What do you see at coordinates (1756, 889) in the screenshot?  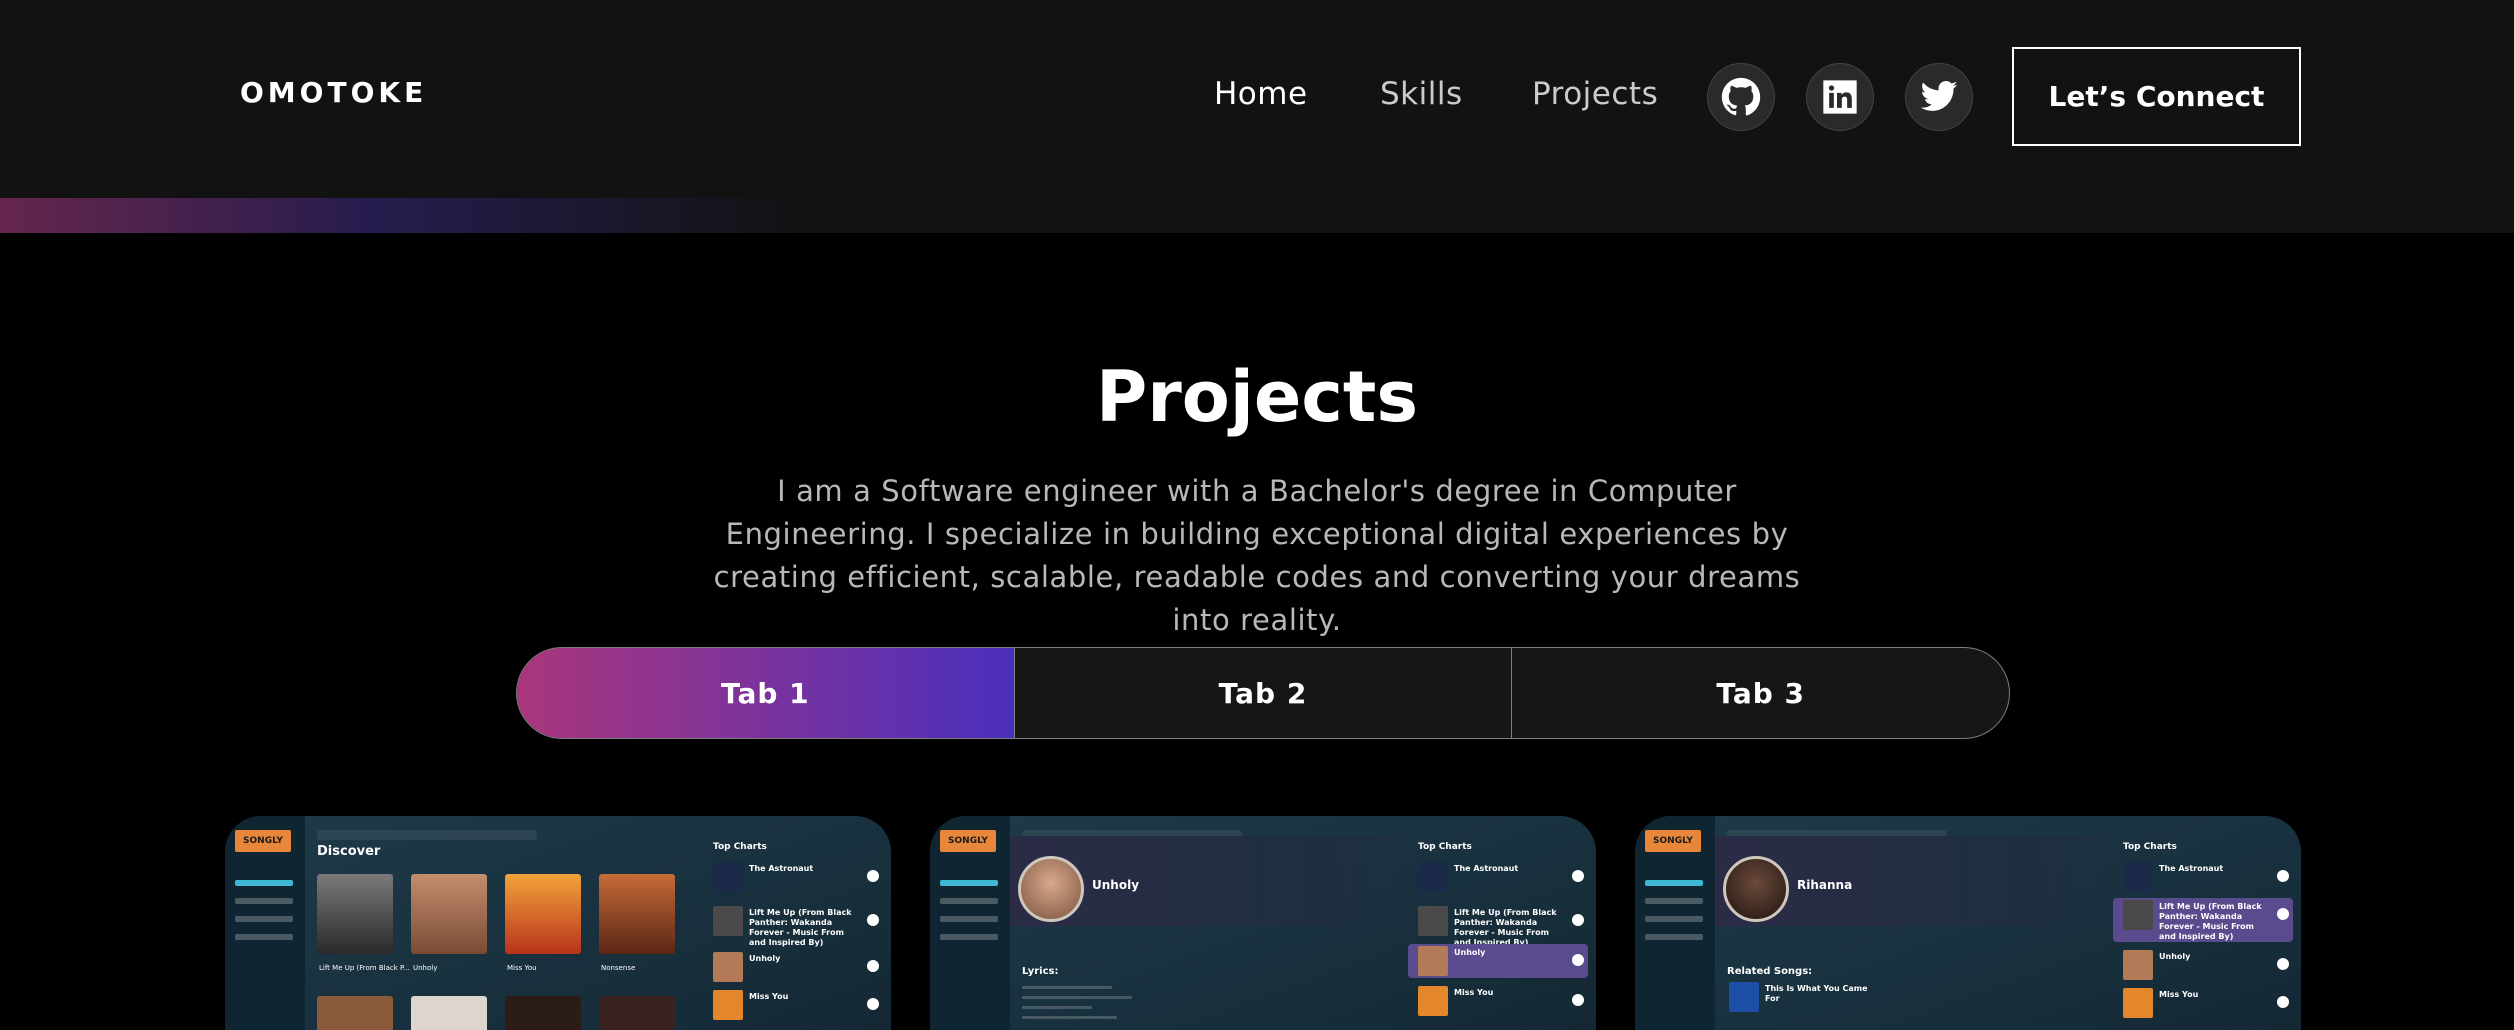 I see `artist-avatar` at bounding box center [1756, 889].